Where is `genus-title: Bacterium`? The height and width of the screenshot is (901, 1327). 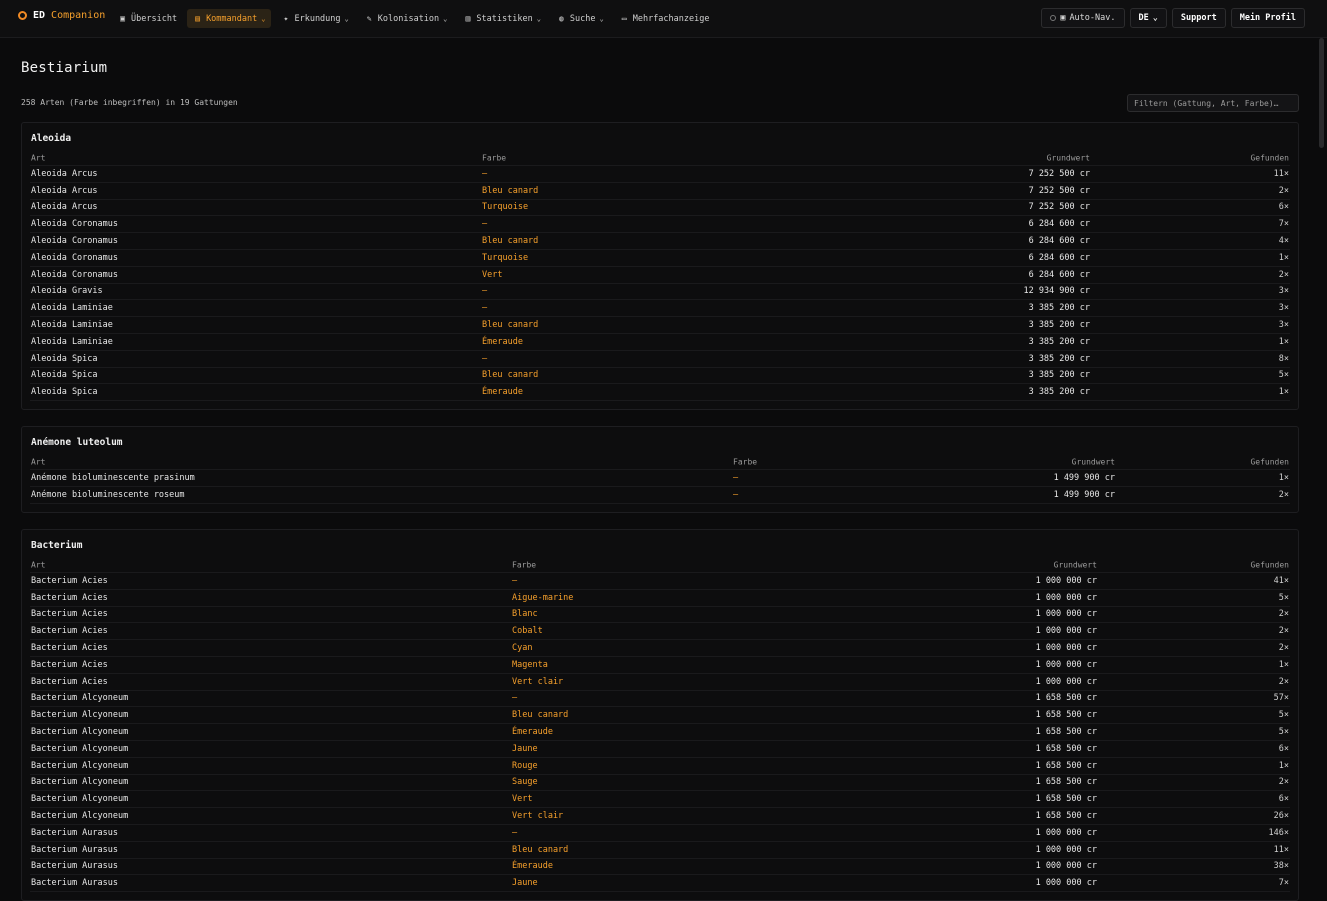
genus-title: Bacterium is located at coordinates (57, 545).